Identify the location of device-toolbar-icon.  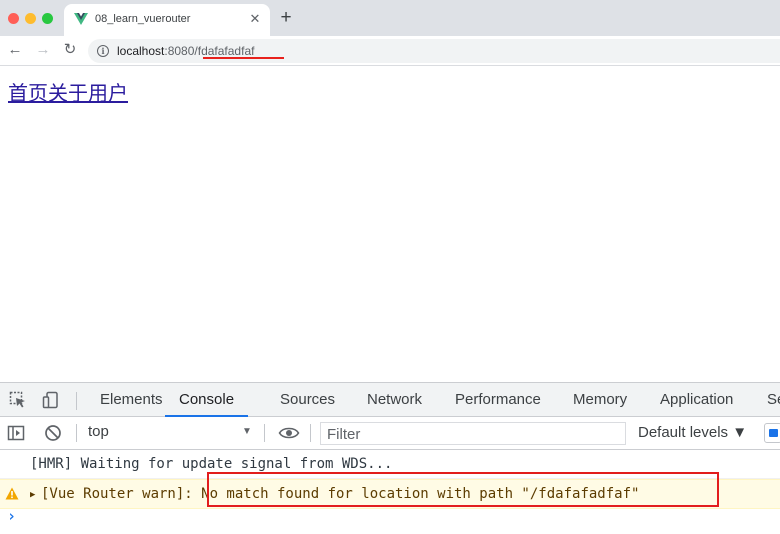
(51, 400).